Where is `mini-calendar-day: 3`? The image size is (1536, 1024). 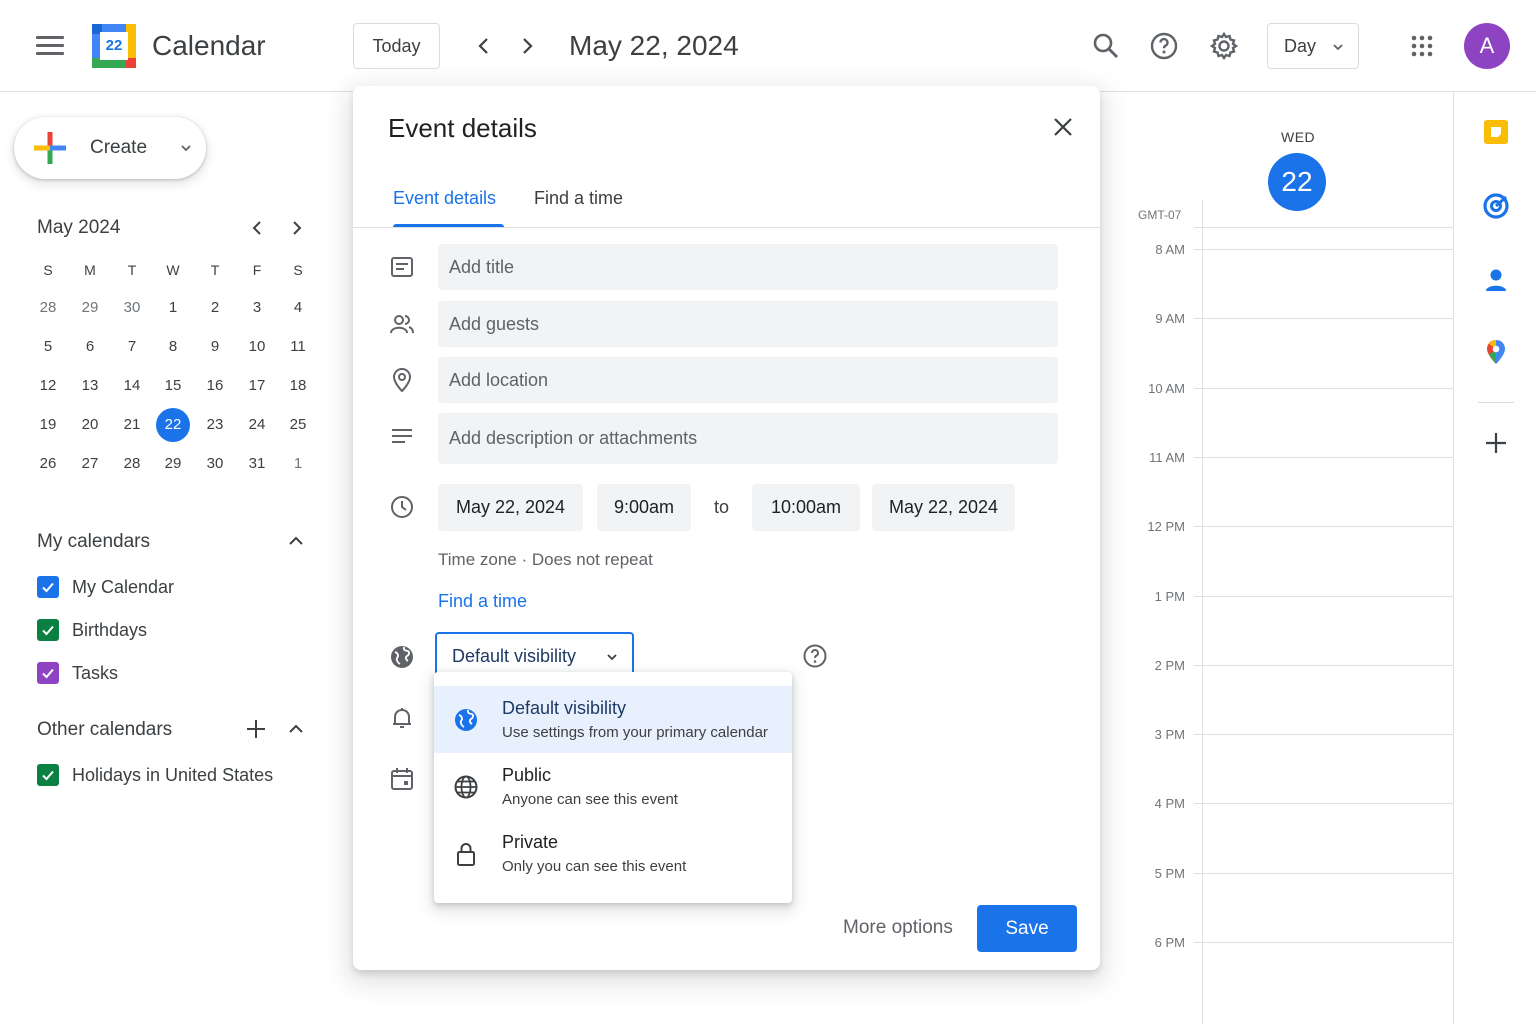
mini-calendar-day: 3 is located at coordinates (257, 308).